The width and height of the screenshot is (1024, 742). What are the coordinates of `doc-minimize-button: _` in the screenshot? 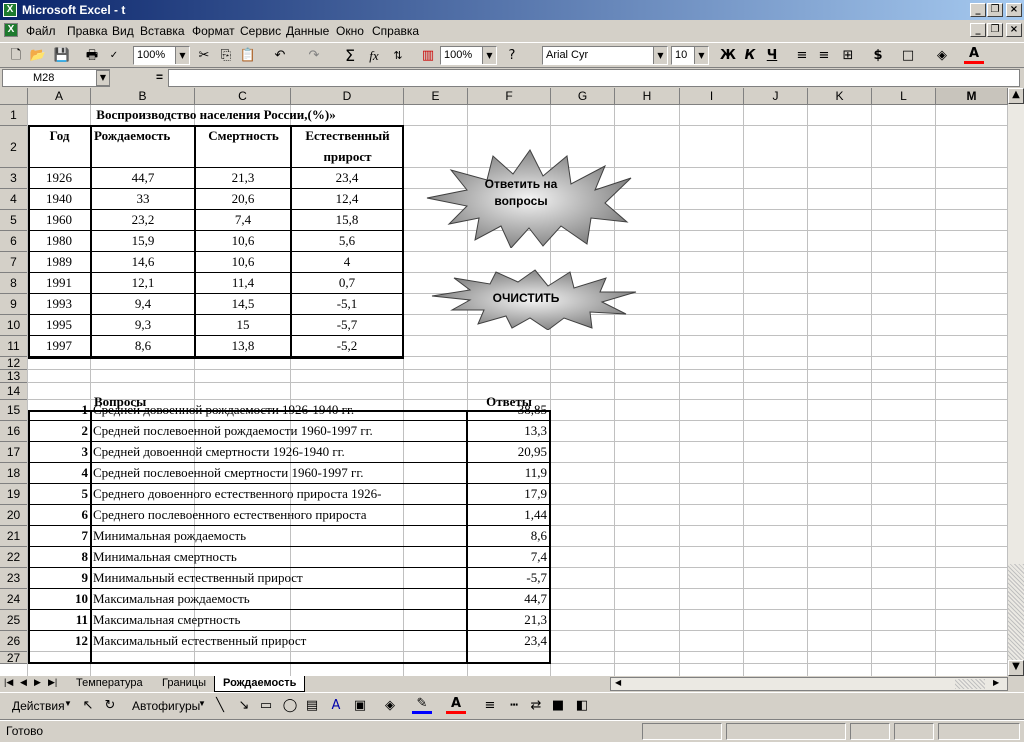 It's located at (978, 30).